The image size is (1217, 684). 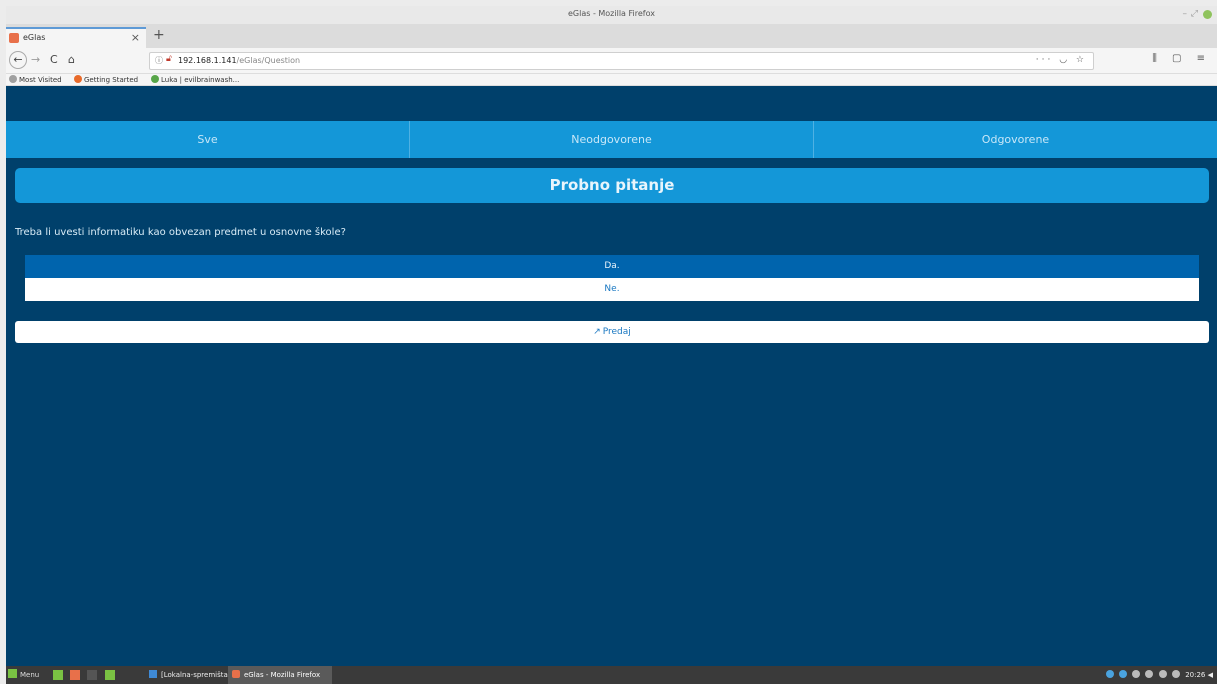 I want to click on start-menu-button: Menu, so click(x=23, y=675).